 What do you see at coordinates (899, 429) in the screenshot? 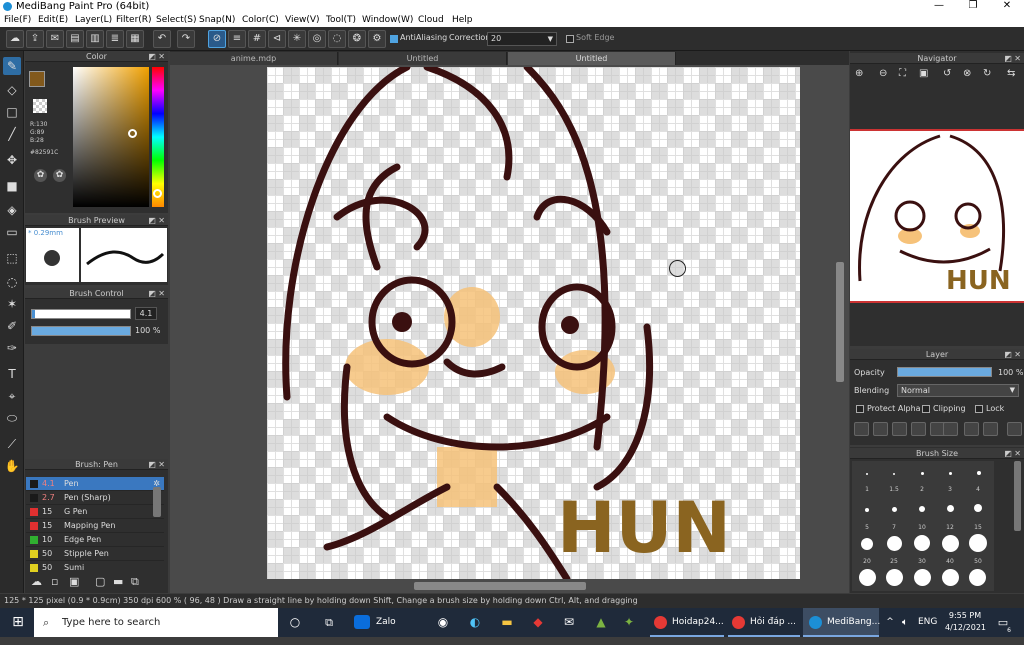
I see `new-8bit-layer-icon` at bounding box center [899, 429].